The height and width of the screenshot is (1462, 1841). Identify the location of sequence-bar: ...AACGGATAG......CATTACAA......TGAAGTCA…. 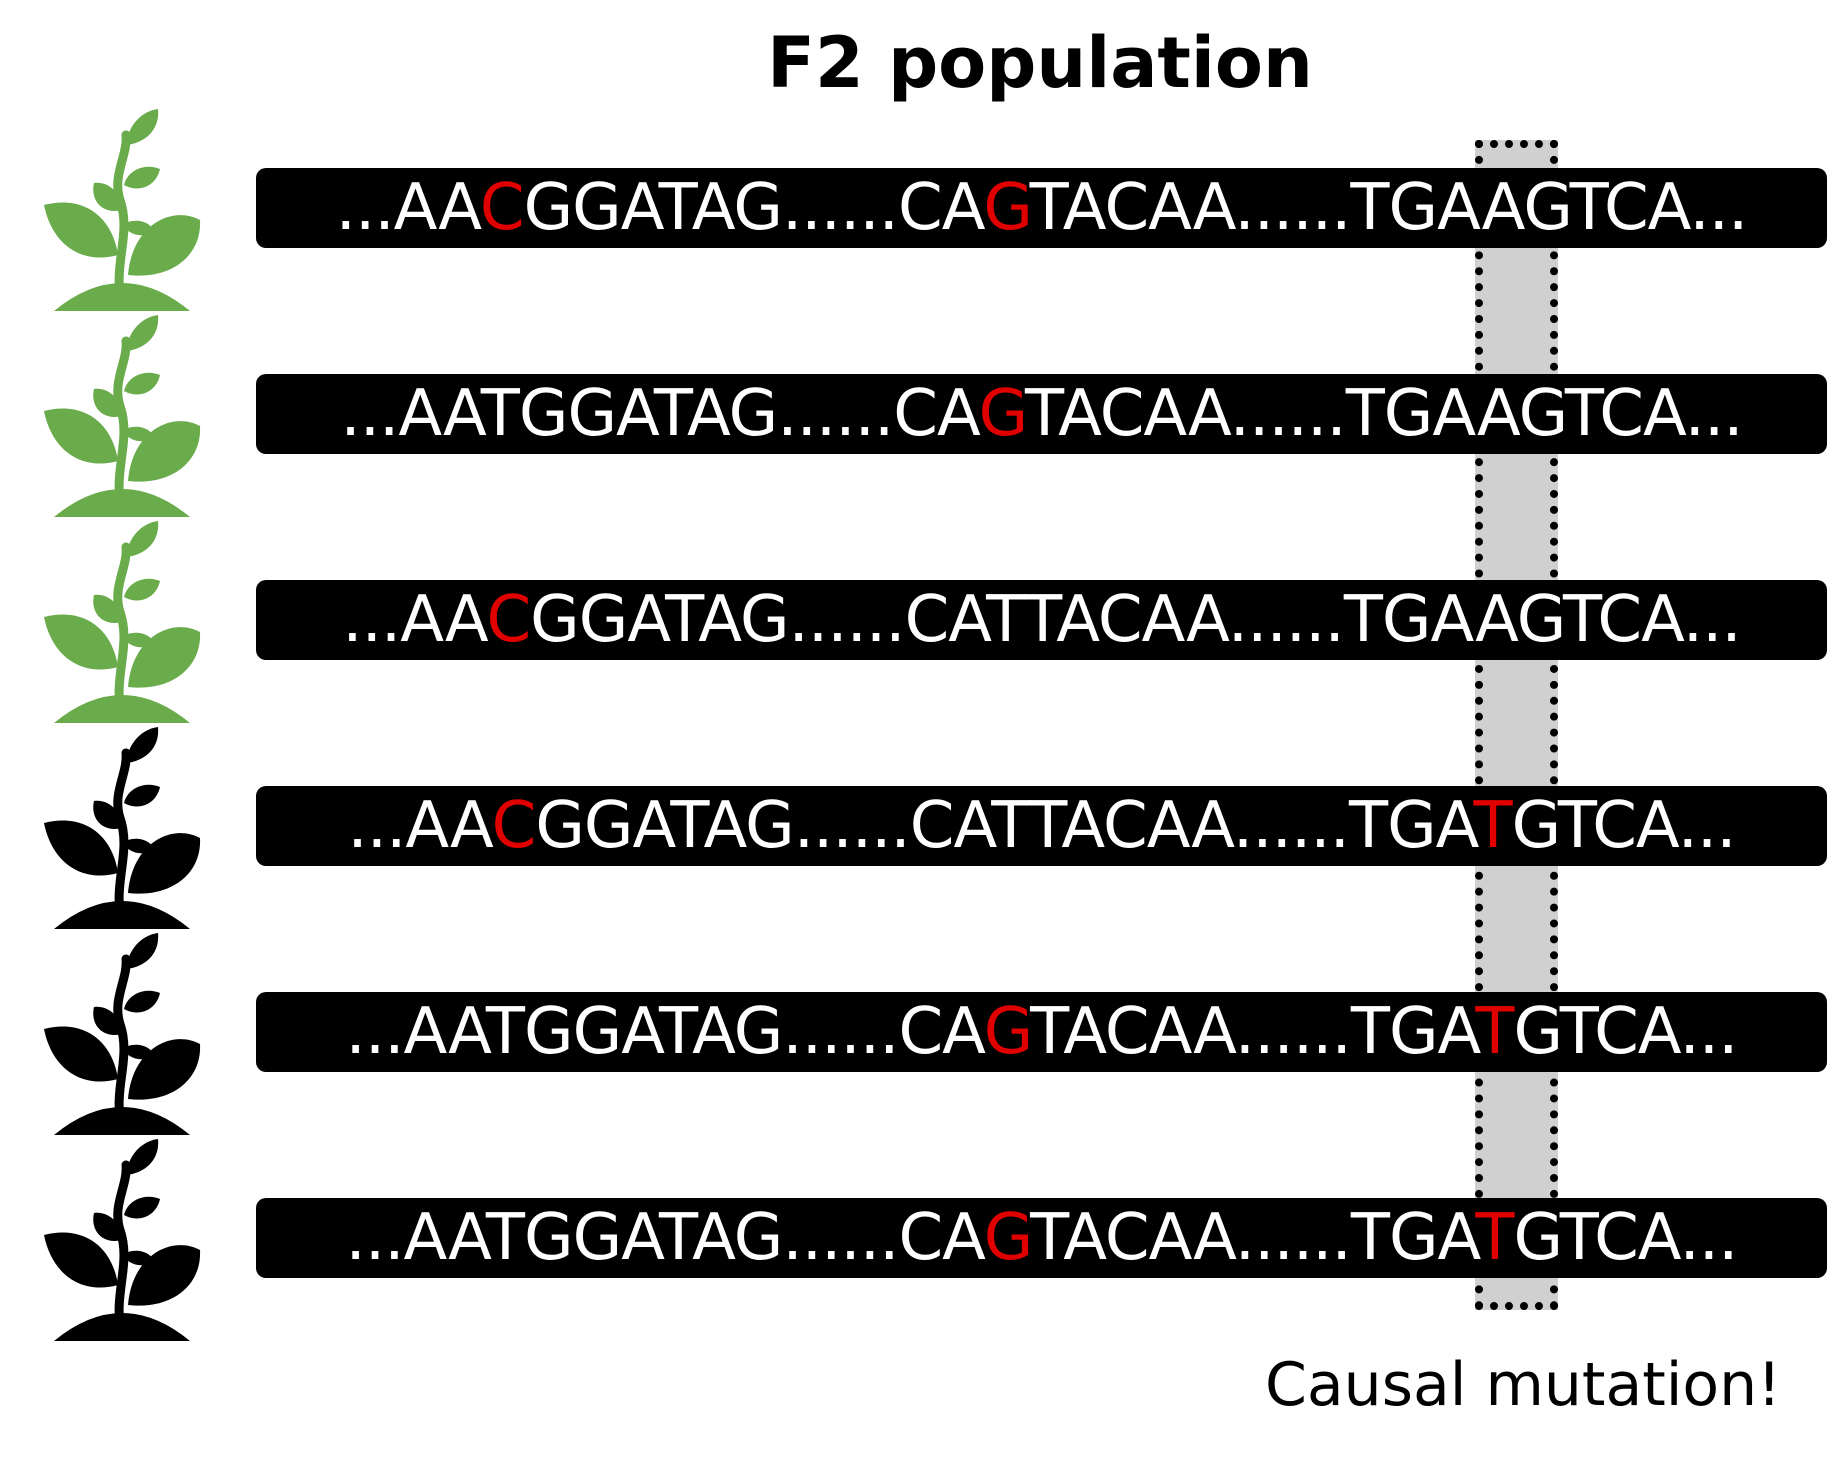
(1041, 620).